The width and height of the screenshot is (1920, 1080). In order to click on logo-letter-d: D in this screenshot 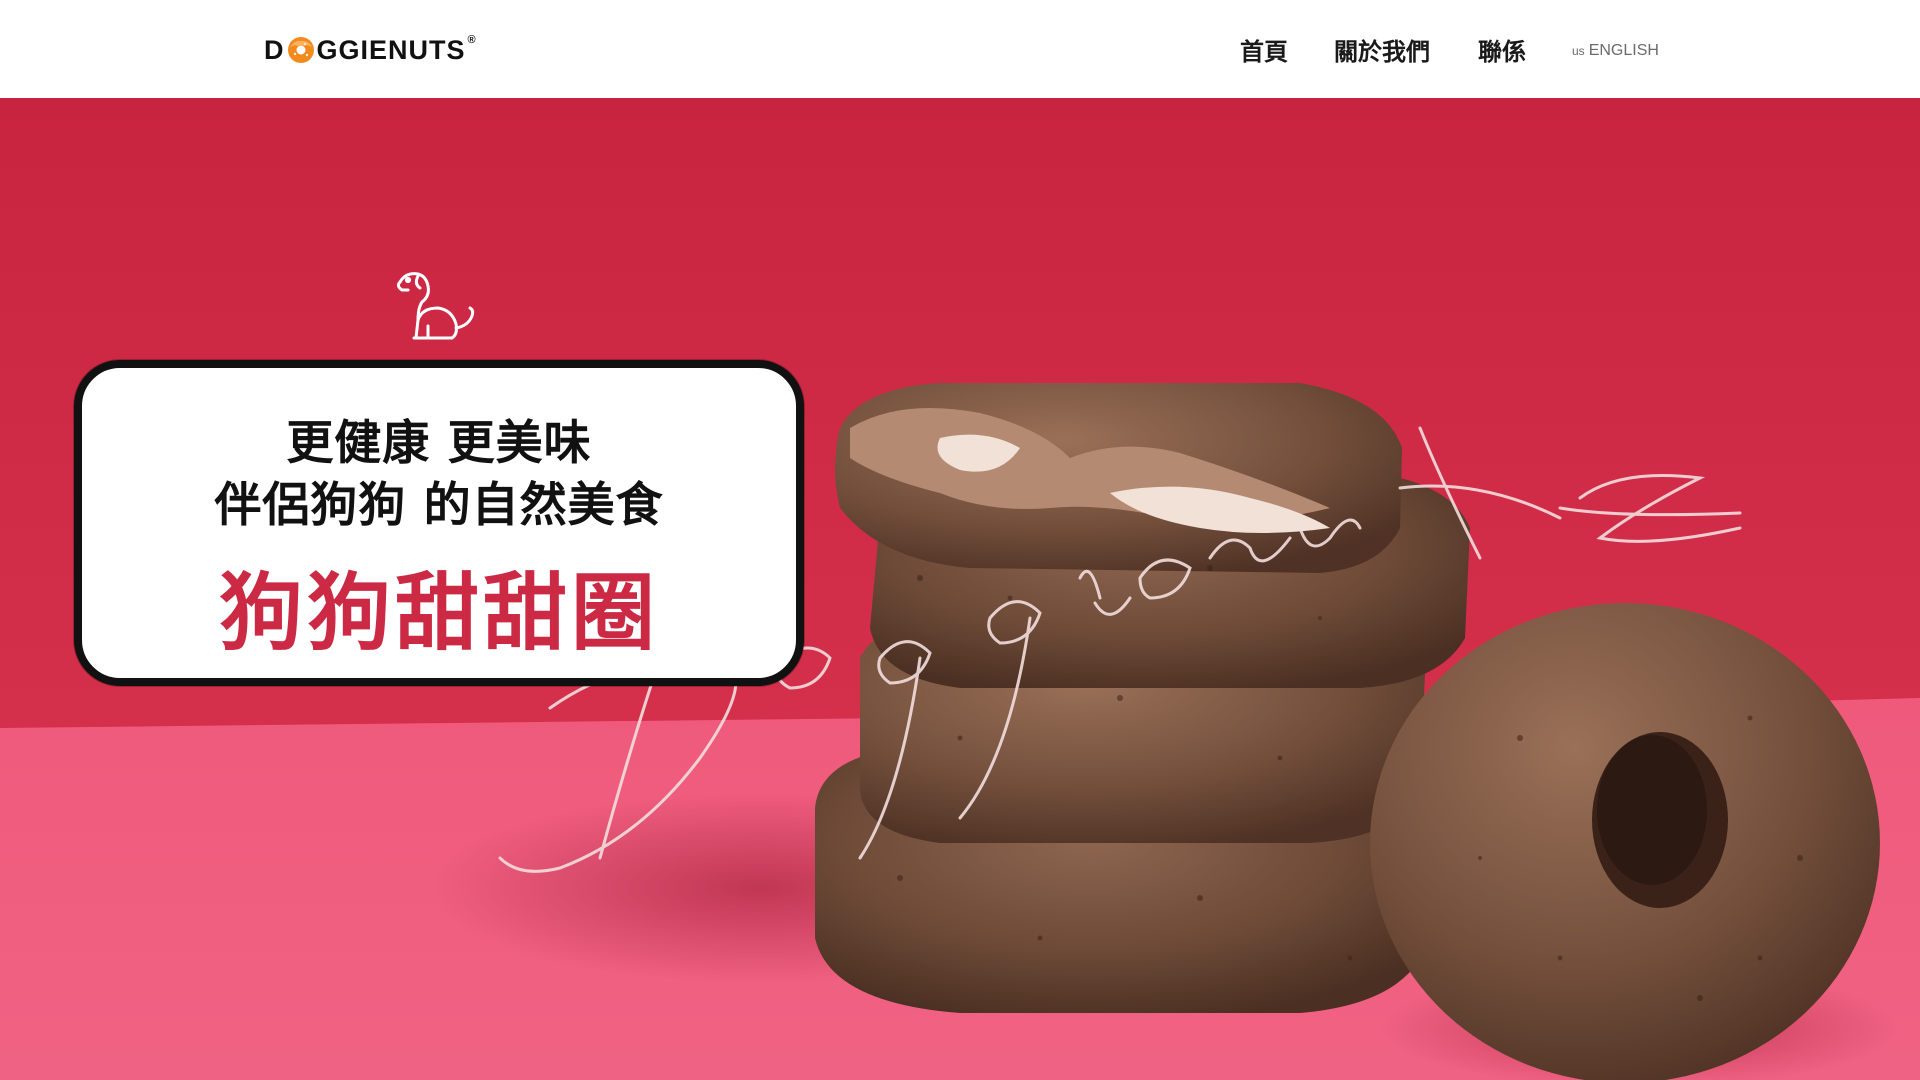, I will do `click(274, 49)`.